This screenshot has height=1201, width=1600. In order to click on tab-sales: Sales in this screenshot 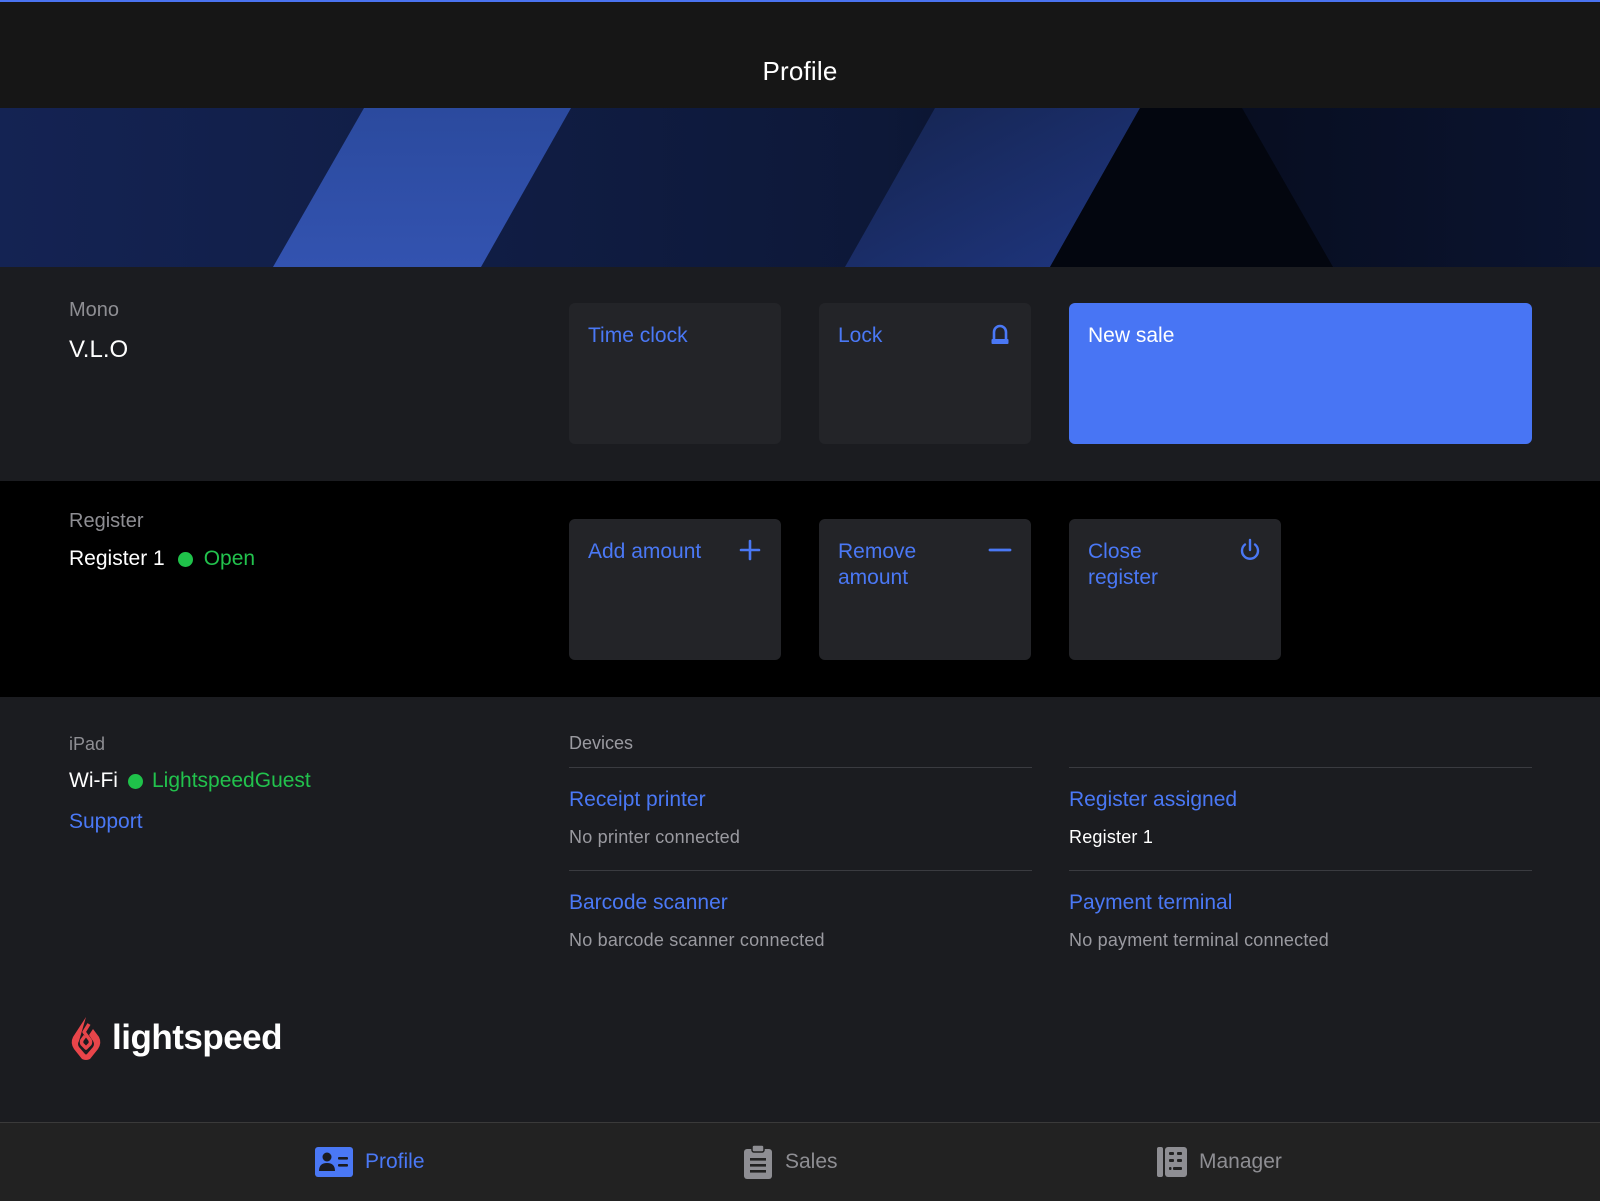, I will do `click(790, 1162)`.